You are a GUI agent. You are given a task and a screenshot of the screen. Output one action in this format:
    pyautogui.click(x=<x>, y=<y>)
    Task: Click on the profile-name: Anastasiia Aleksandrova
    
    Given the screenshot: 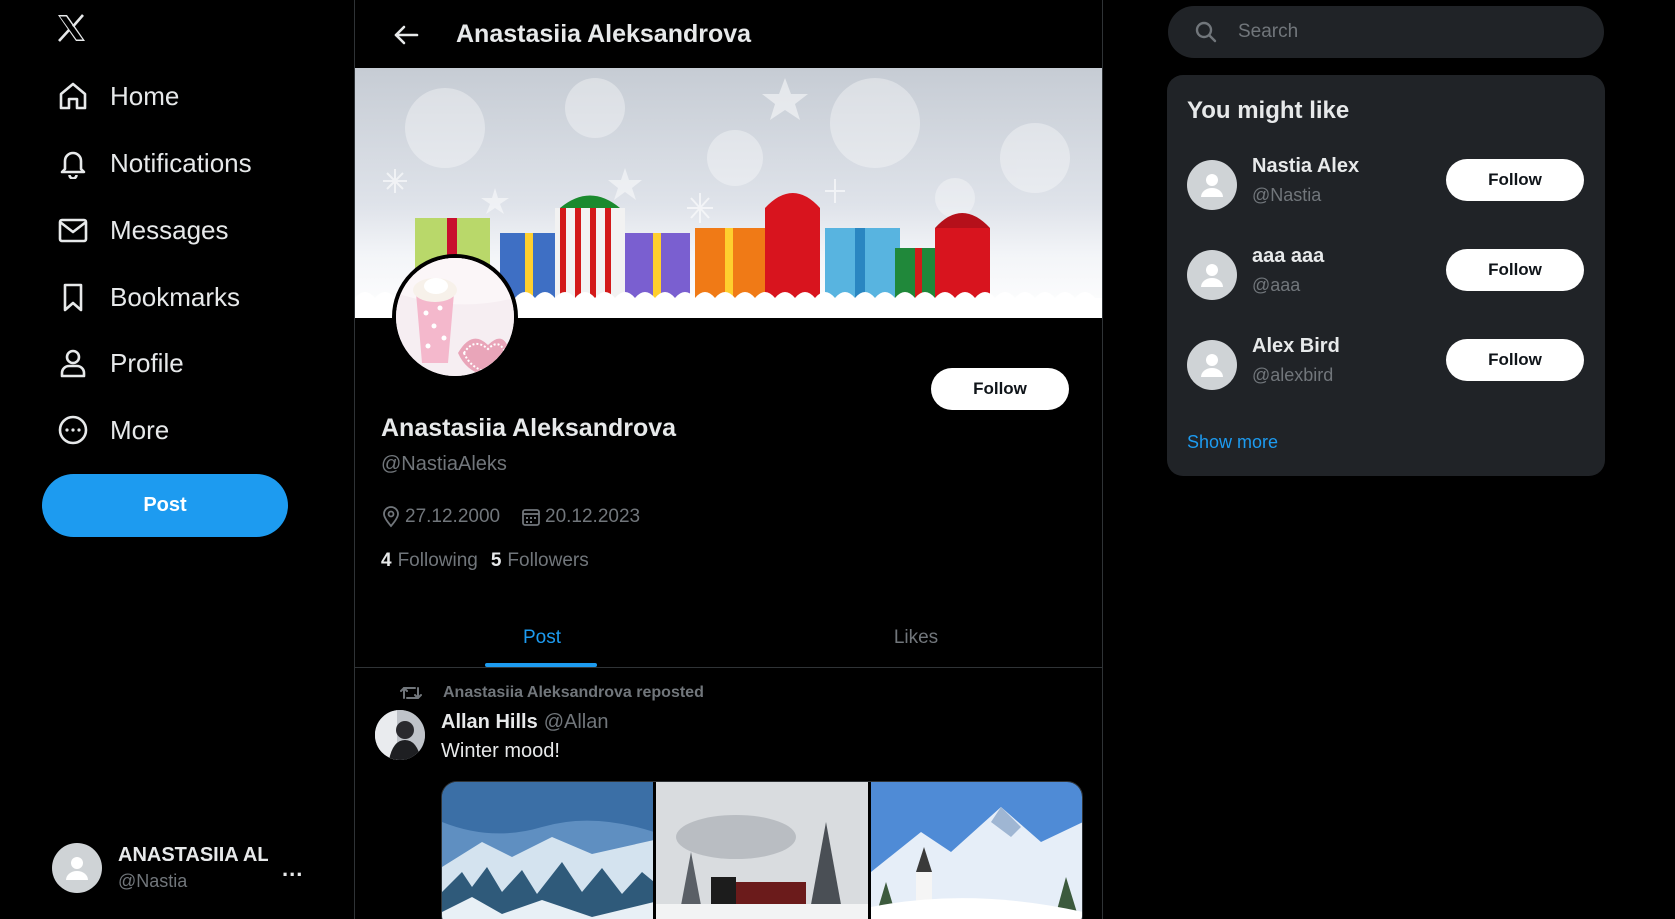 What is the action you would take?
    pyautogui.click(x=529, y=428)
    